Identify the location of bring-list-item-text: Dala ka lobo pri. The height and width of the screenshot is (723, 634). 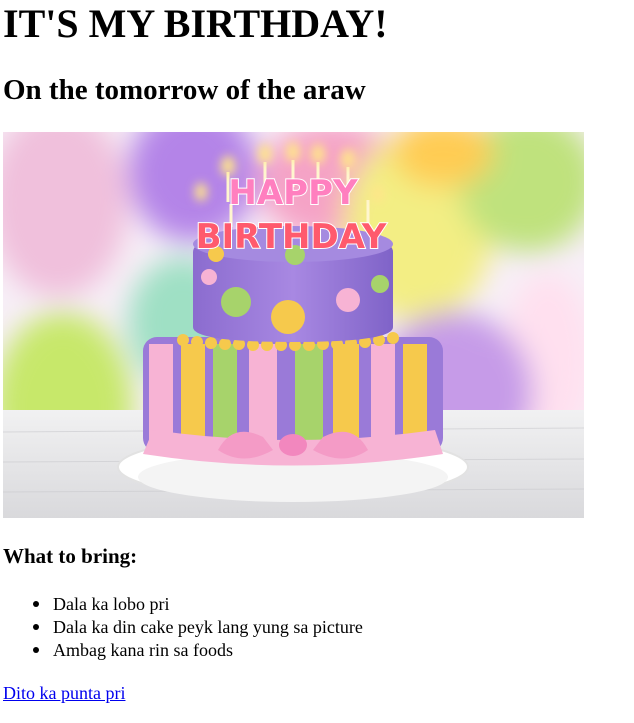
(111, 604).